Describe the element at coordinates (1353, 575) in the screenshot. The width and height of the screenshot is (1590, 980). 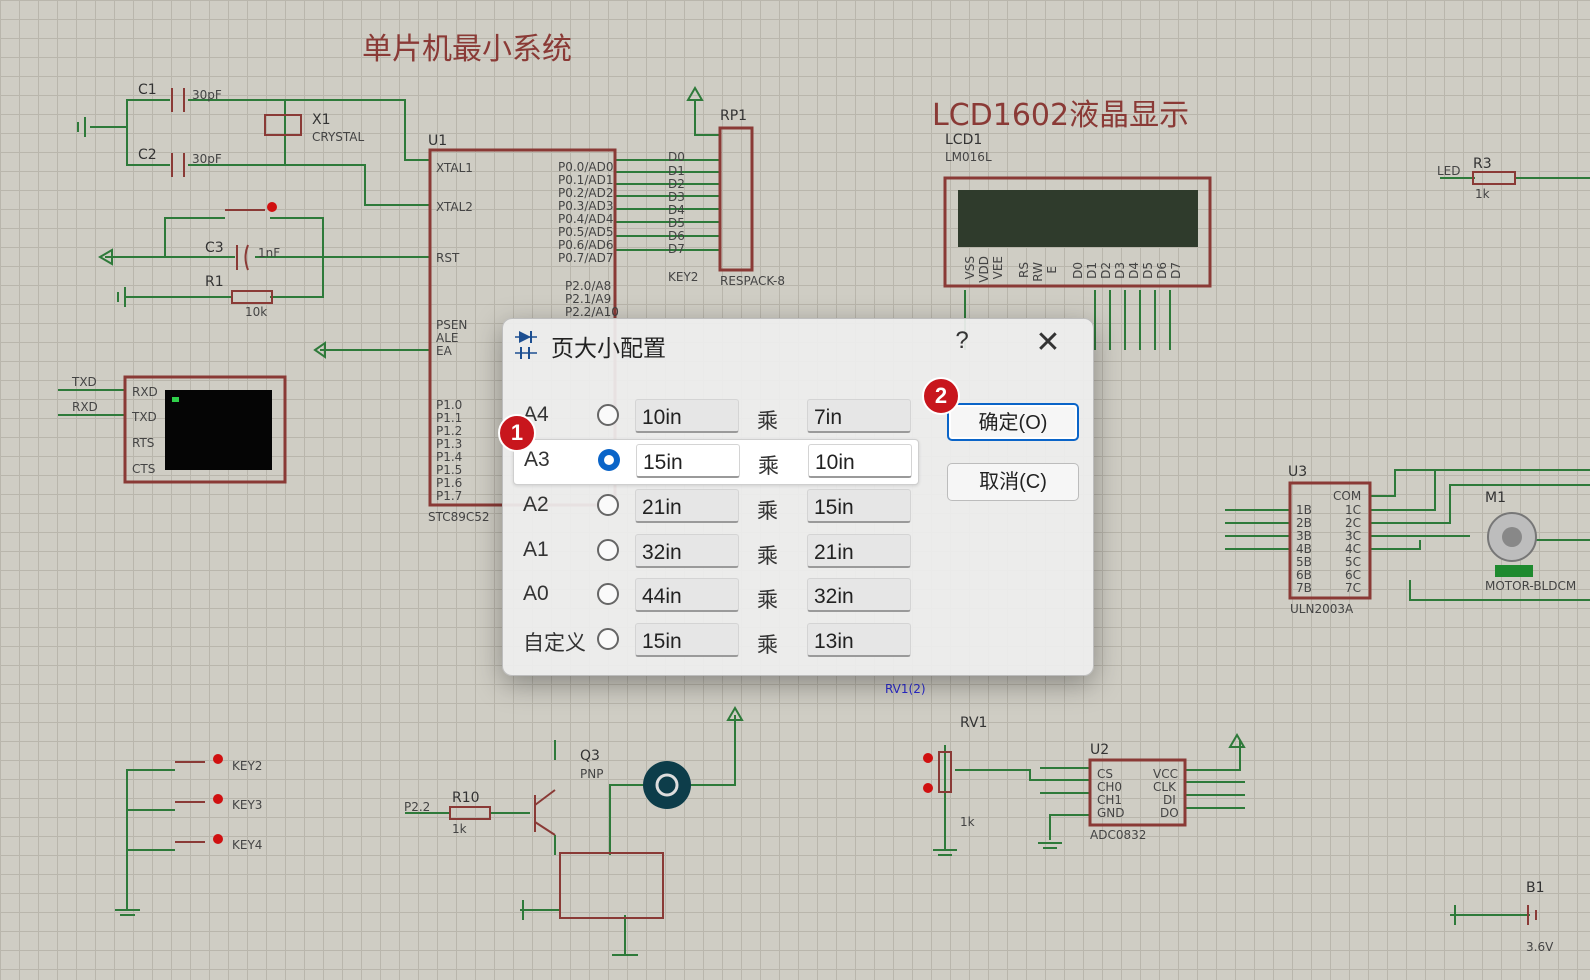
I see `u3-out-6c: 6C` at that location.